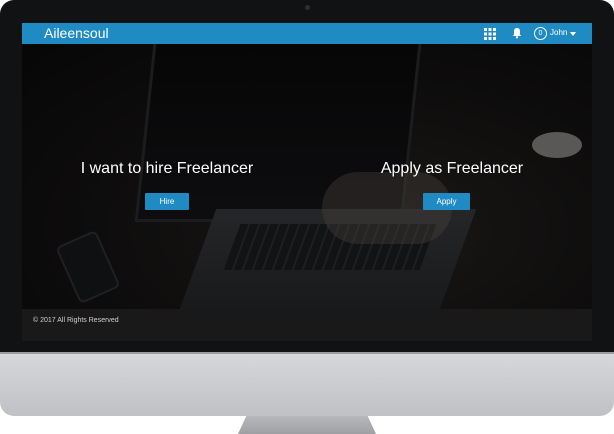  I want to click on copyright-text: © 2017 All Rights Reserved, so click(76, 320).